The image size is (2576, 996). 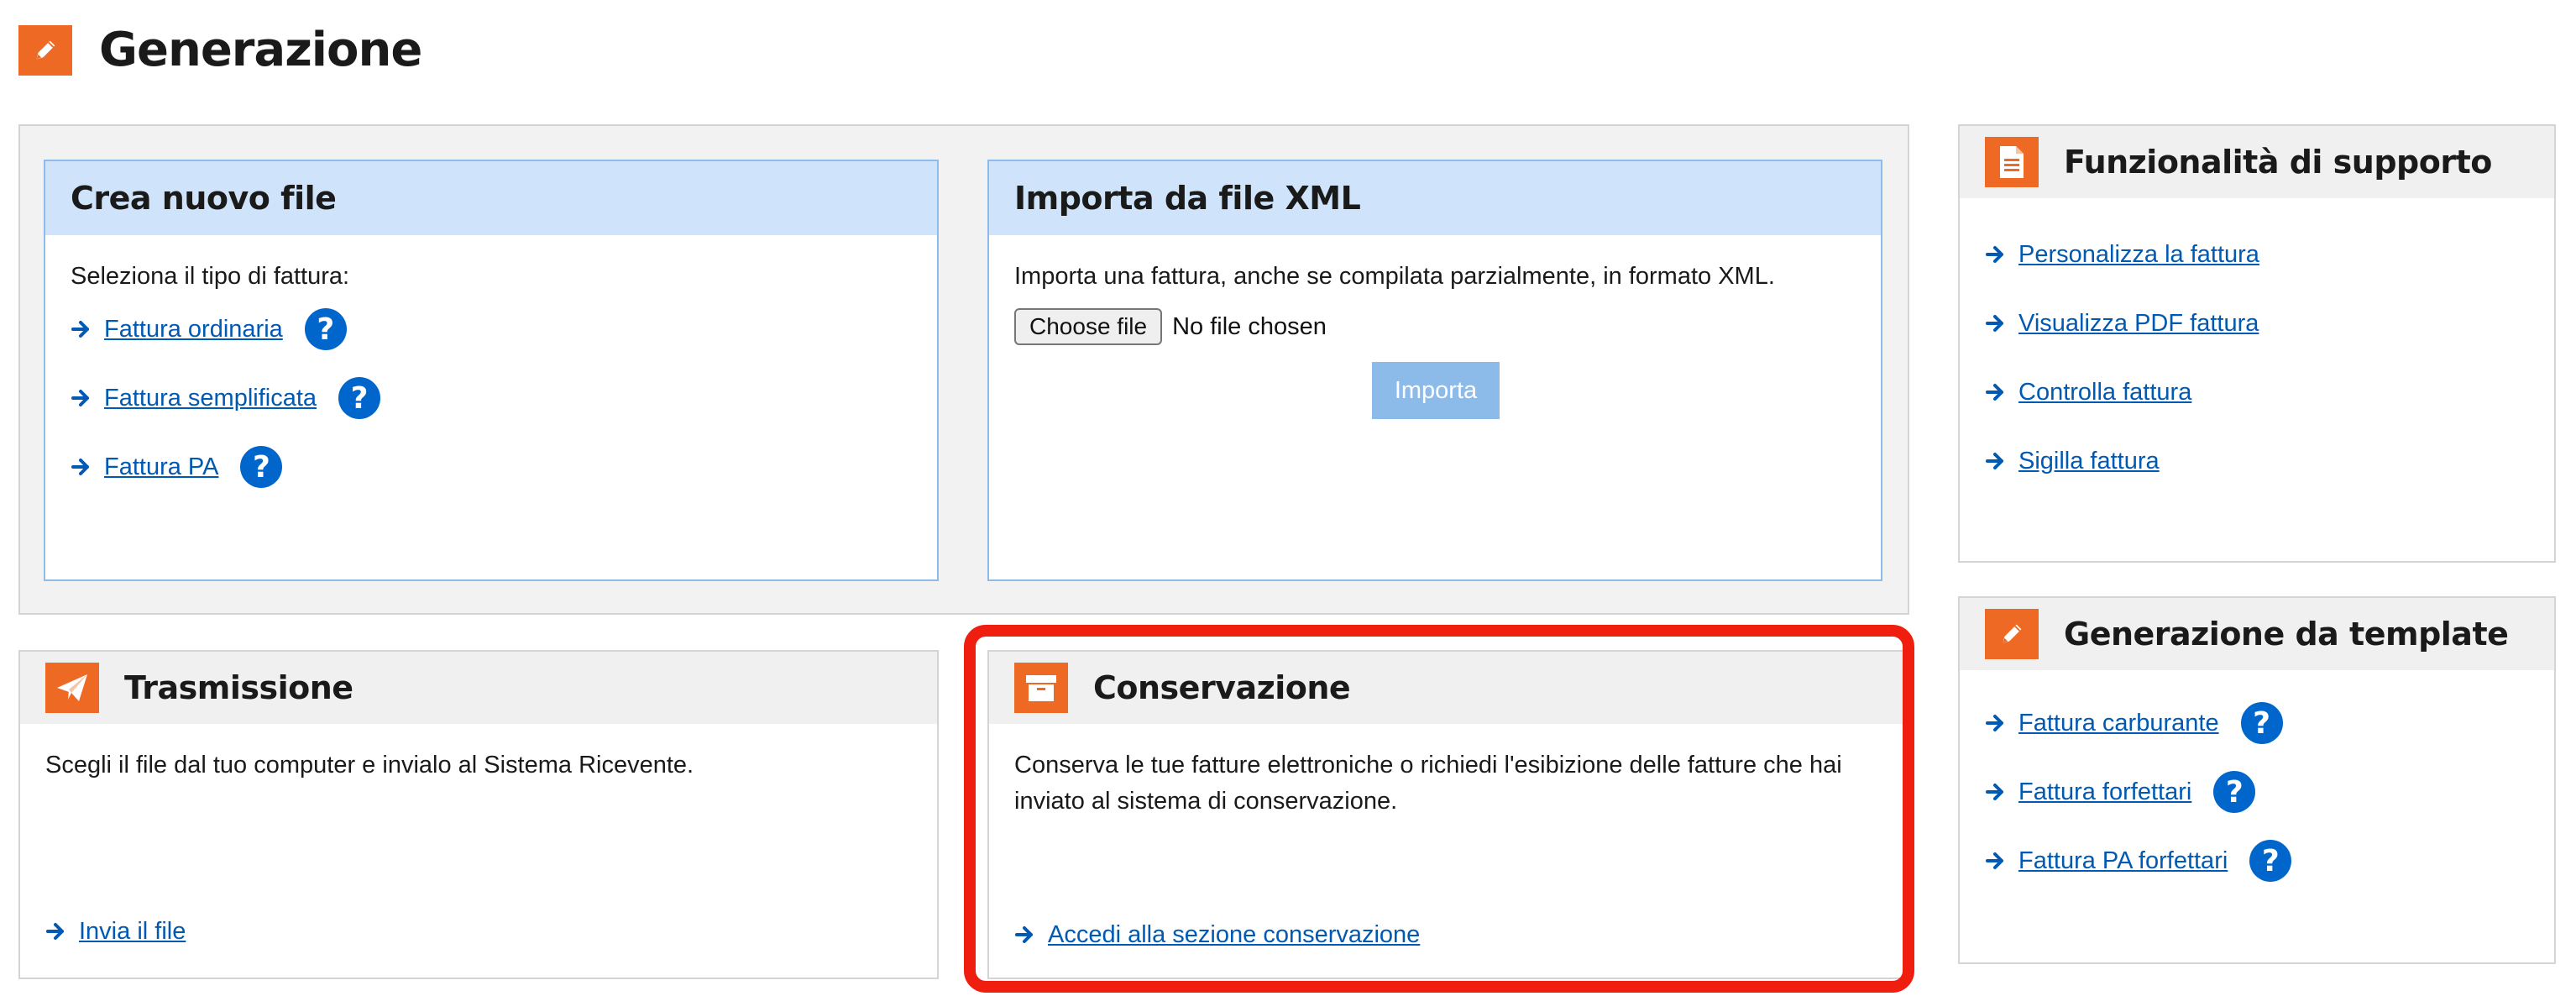 What do you see at coordinates (204, 198) in the screenshot?
I see `crea-panel-title: Crea nuovo file` at bounding box center [204, 198].